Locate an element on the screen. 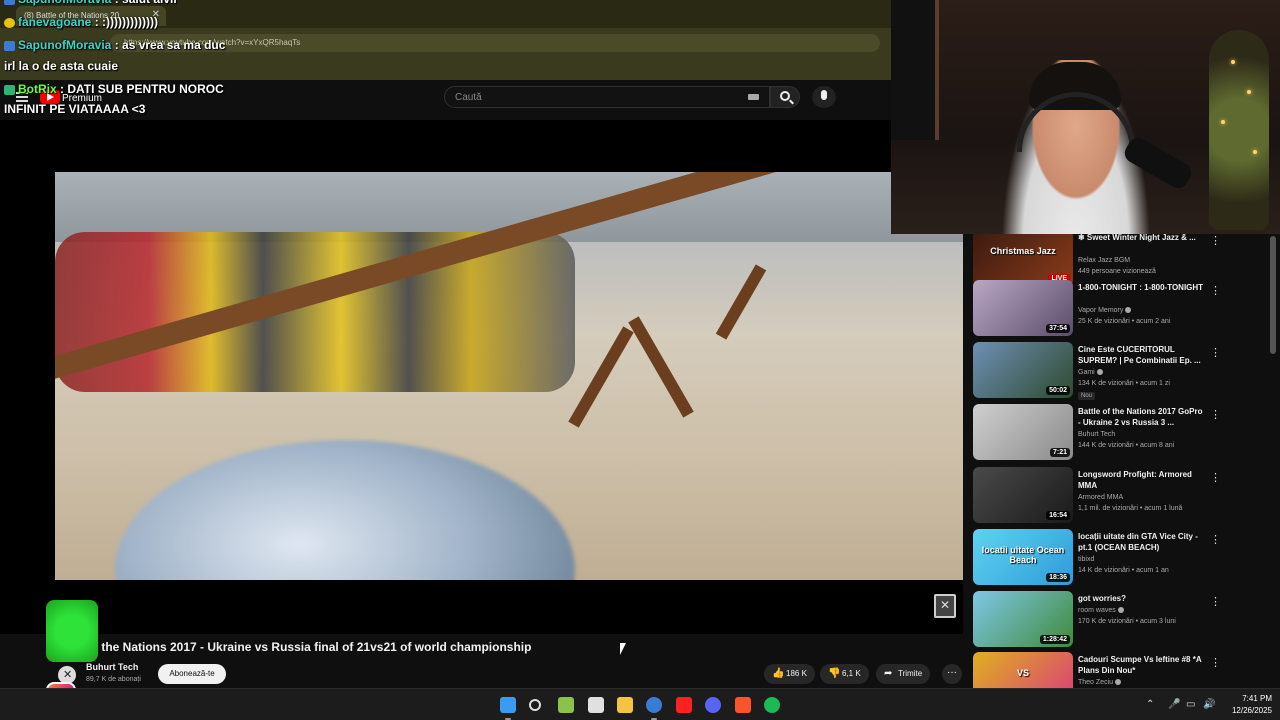  sidebar-video-title: 1-800-TONIGHT is located at coordinates (1141, 287).